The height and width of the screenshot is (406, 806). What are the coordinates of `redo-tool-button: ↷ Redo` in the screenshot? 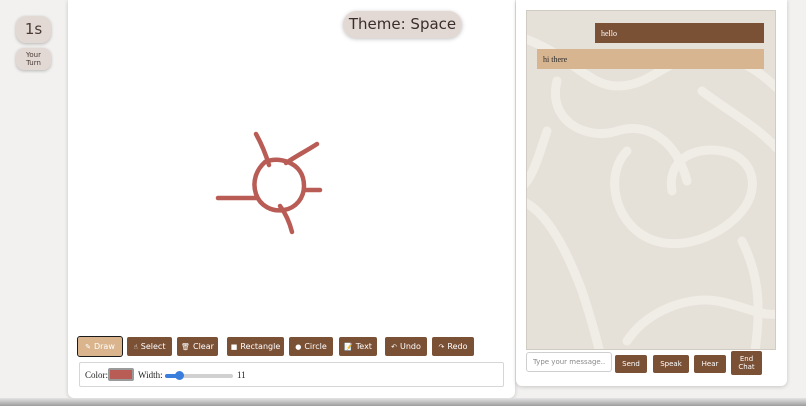 It's located at (453, 346).